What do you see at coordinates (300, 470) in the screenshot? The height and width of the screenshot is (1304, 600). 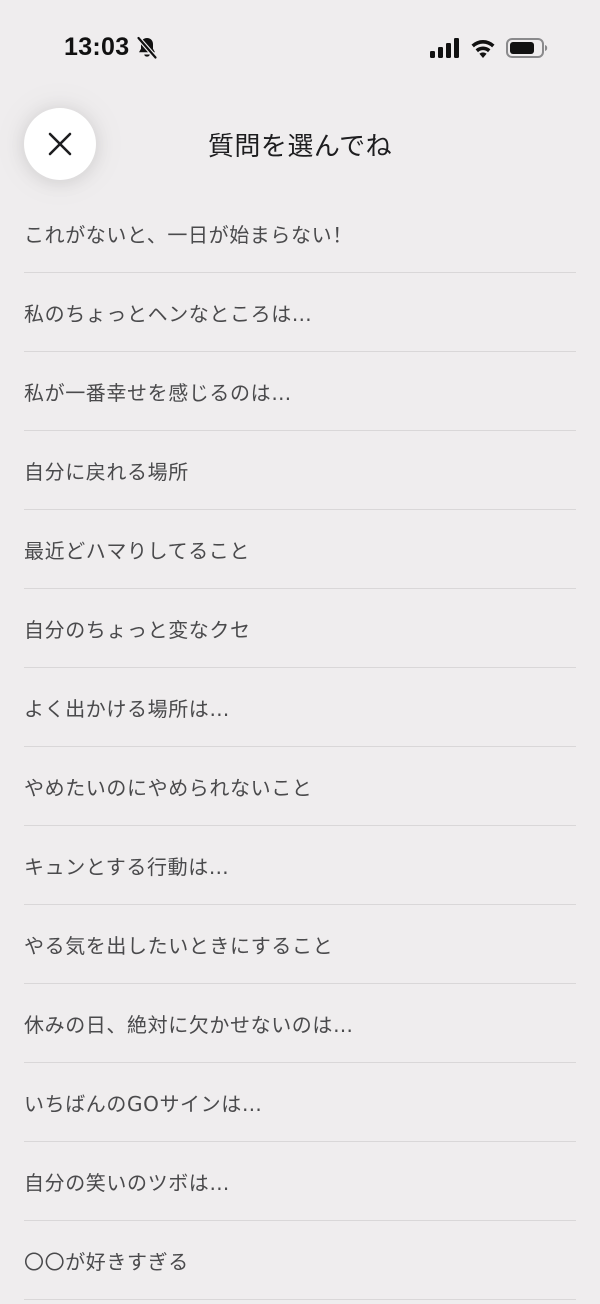 I see `question-item: 自分に戻れる場所` at bounding box center [300, 470].